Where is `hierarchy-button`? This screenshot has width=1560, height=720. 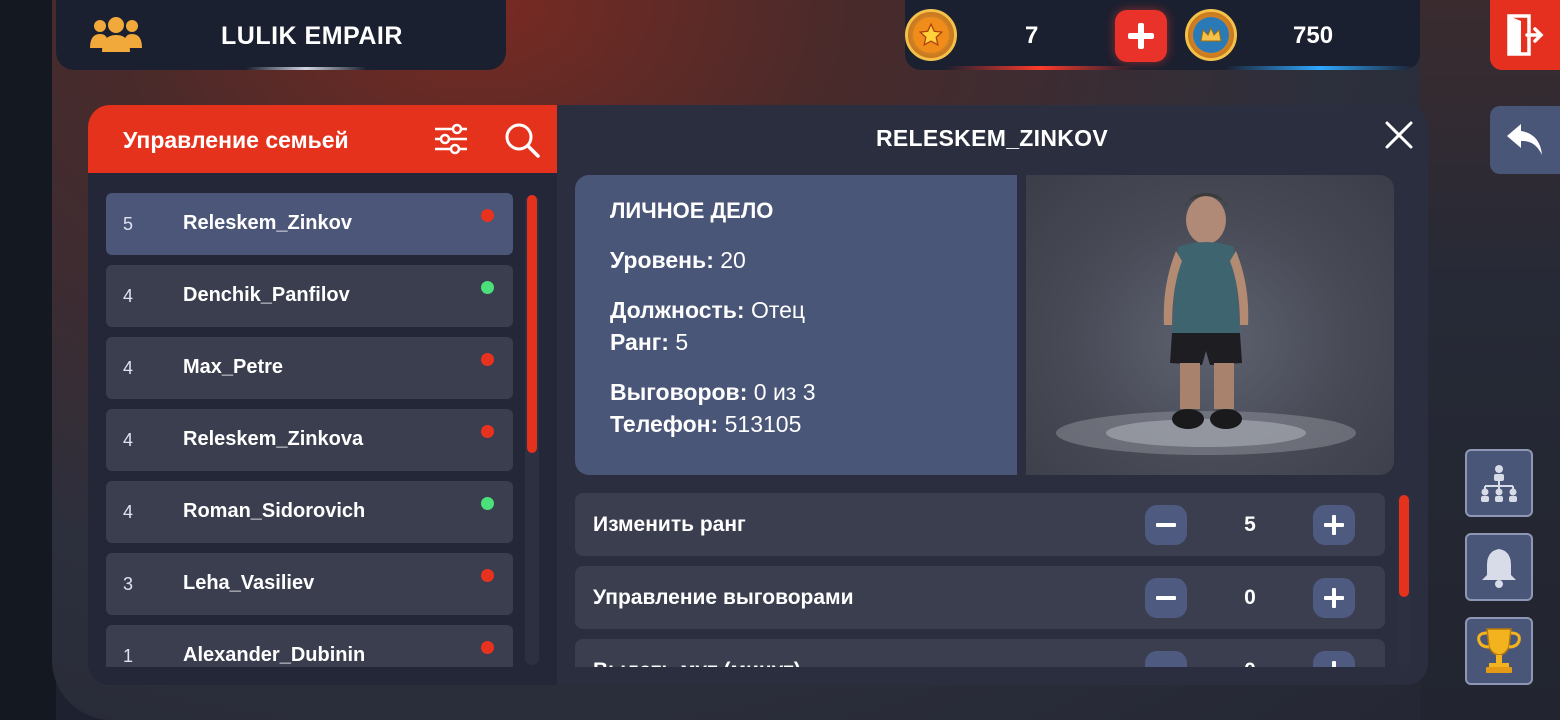 hierarchy-button is located at coordinates (1499, 483).